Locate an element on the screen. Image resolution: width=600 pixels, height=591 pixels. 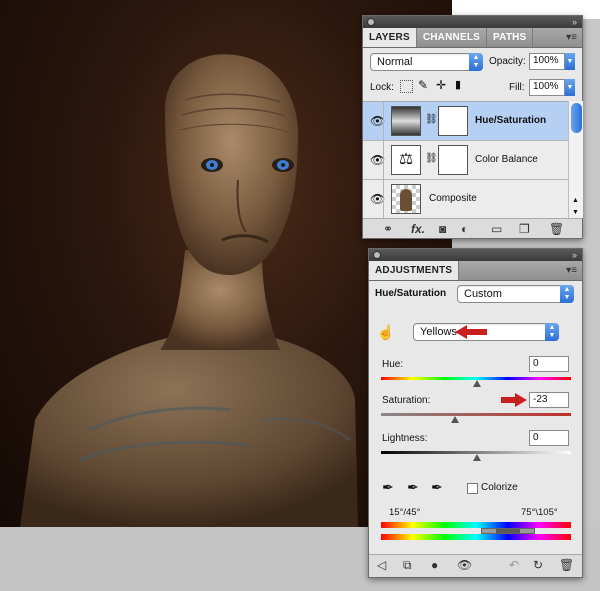
scrollbar-thumb is located at coordinates (576, 118).